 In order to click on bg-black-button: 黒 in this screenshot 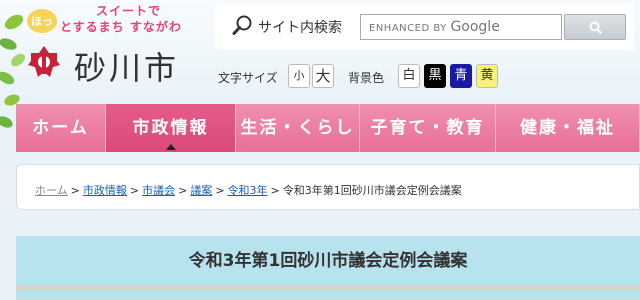, I will do `click(435, 76)`.